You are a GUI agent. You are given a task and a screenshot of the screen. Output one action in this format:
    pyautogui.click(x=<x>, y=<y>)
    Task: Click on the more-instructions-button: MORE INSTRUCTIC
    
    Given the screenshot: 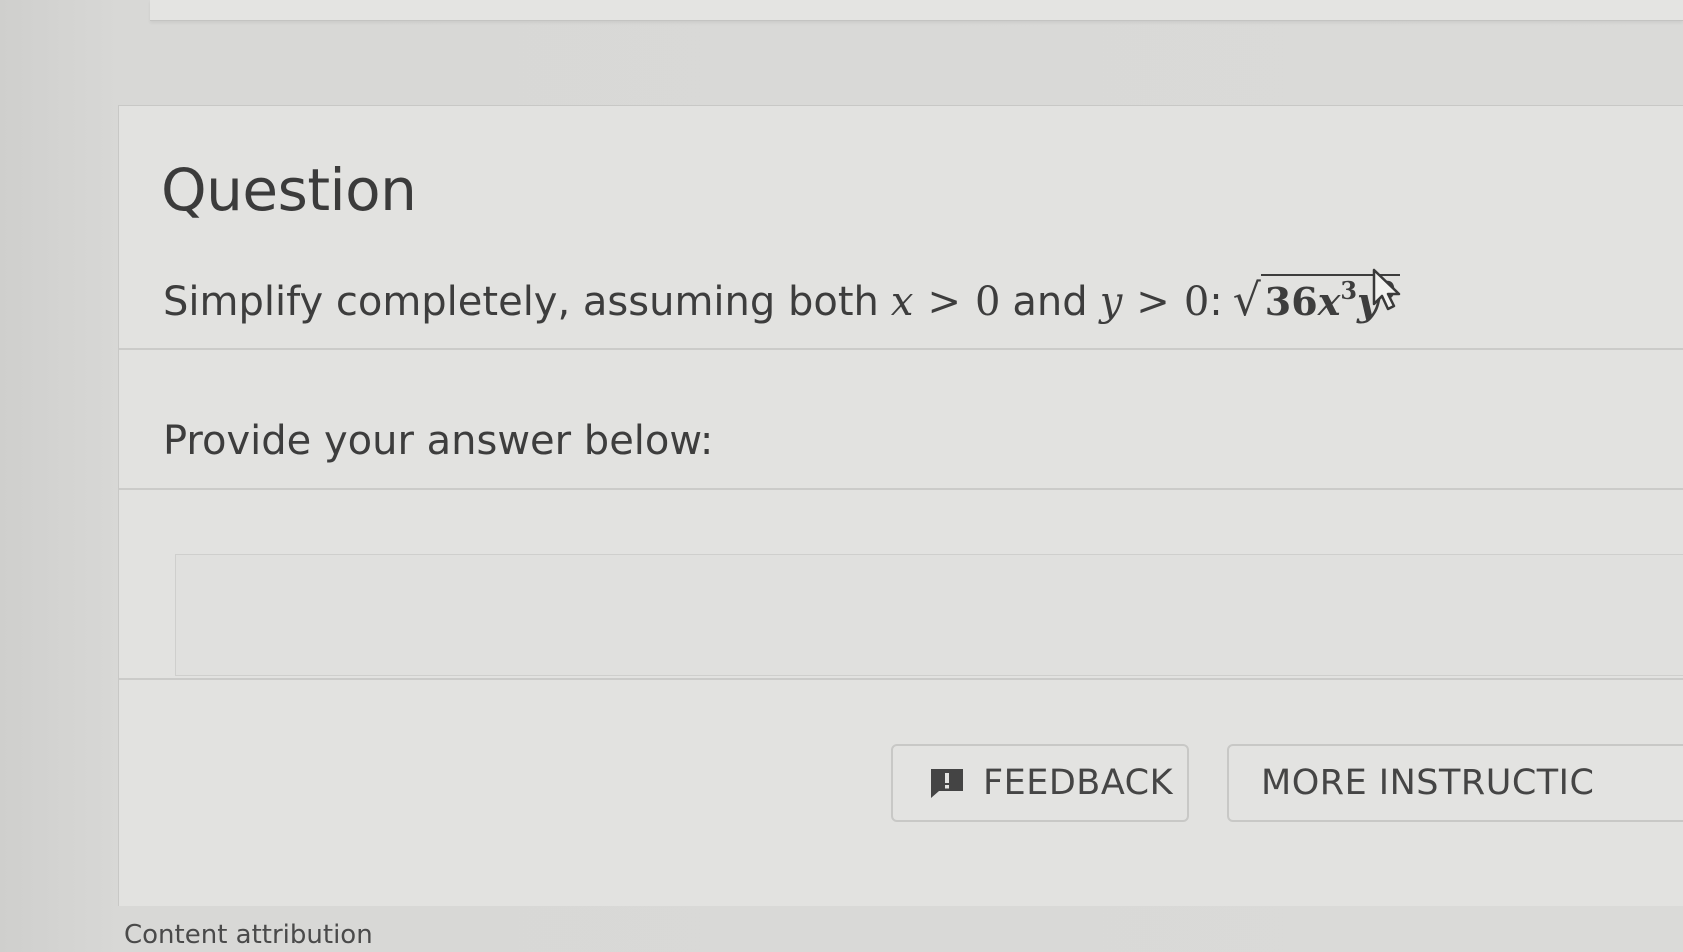 What is the action you would take?
    pyautogui.click(x=1455, y=783)
    